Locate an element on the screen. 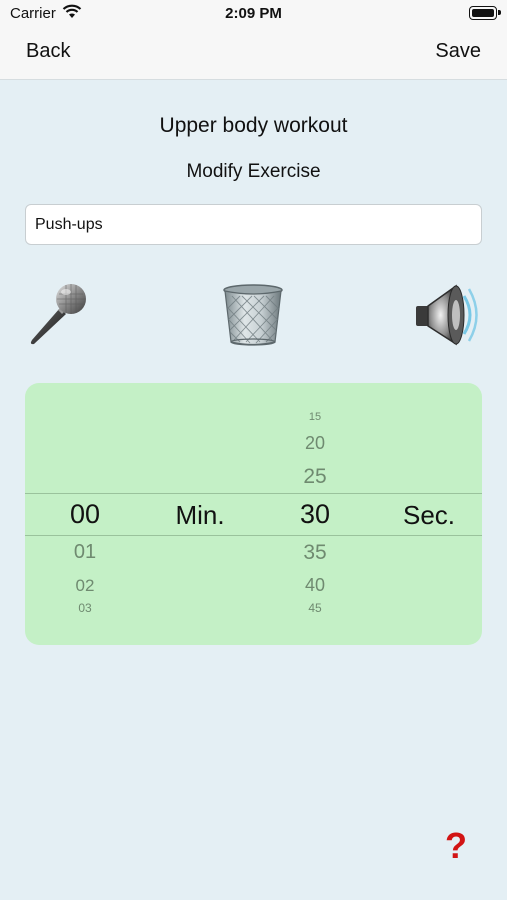  clock: 2:09 PM is located at coordinates (253, 13).